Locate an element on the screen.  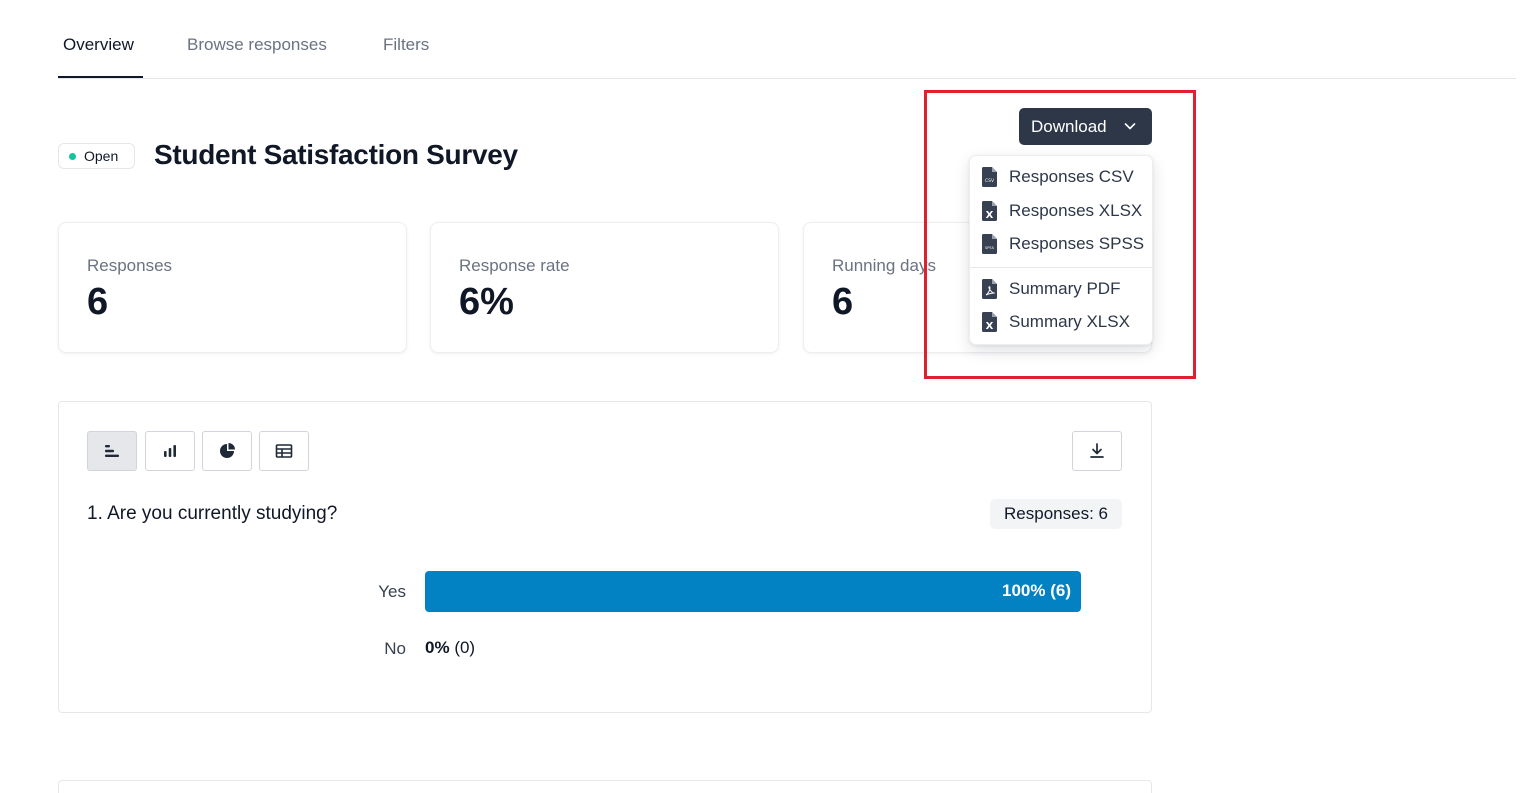
status-dot-icon is located at coordinates (72, 156).